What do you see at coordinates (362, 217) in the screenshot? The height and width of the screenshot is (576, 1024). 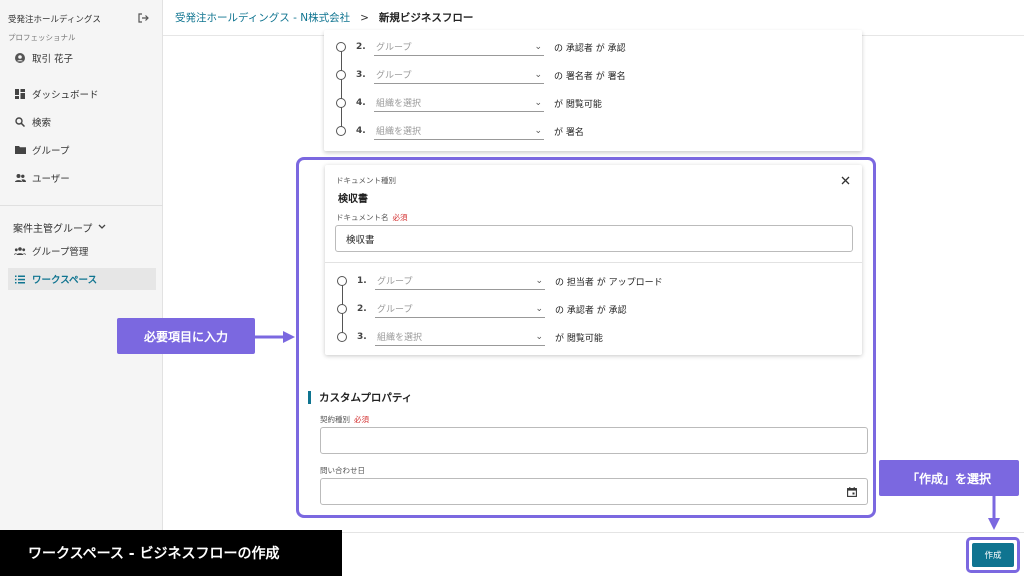 I see `document-name-label: ドキュメント名` at bounding box center [362, 217].